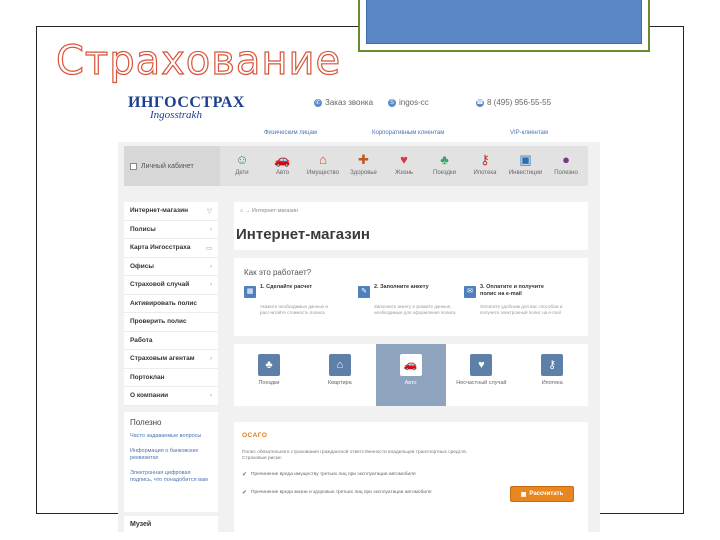 This screenshot has width=720, height=540. I want to click on contact-0: ✆ Заказ звонка, so click(343, 102).